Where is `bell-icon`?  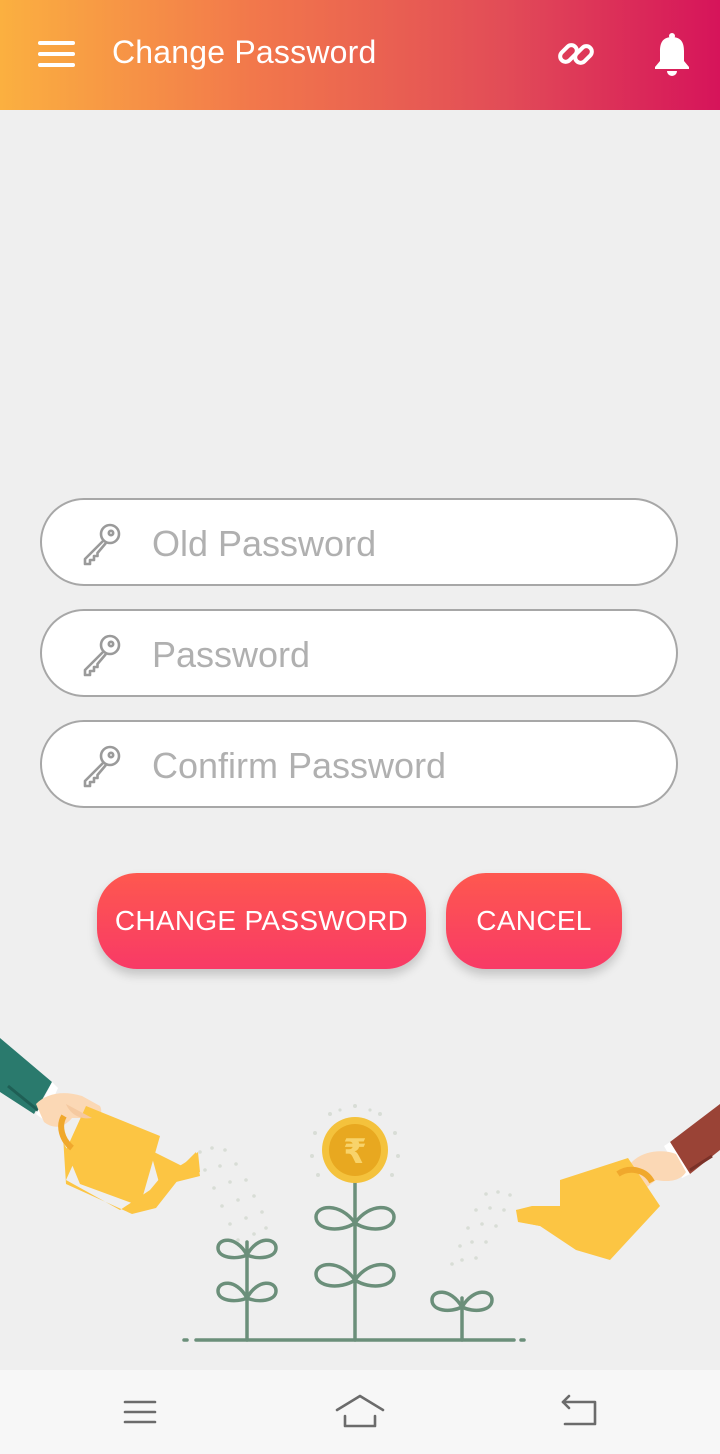 bell-icon is located at coordinates (672, 54).